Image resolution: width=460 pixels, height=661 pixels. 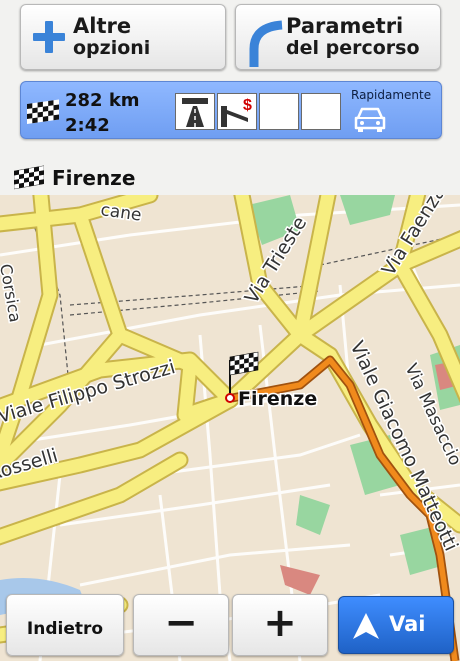 I want to click on highway-tile, so click(x=195, y=111).